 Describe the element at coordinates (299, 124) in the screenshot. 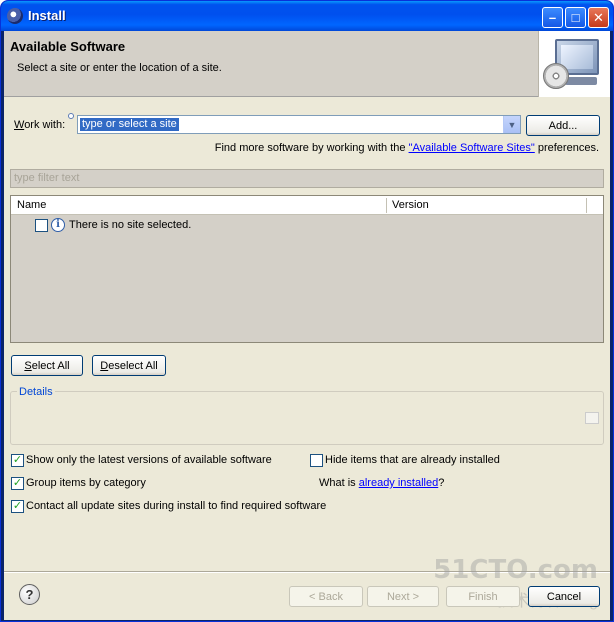

I see `work-with-combo: type or select a site ▼` at that location.